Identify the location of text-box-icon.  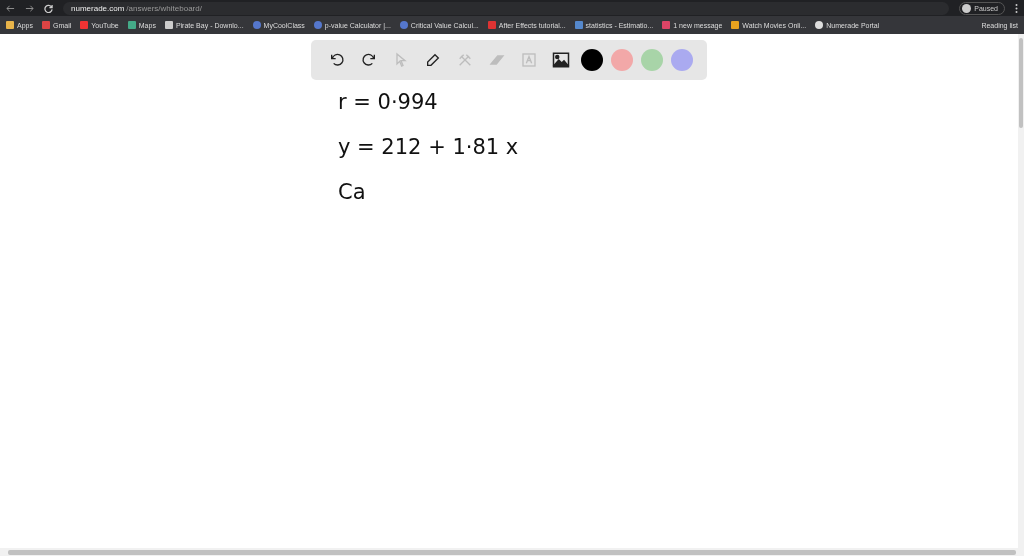
(529, 60).